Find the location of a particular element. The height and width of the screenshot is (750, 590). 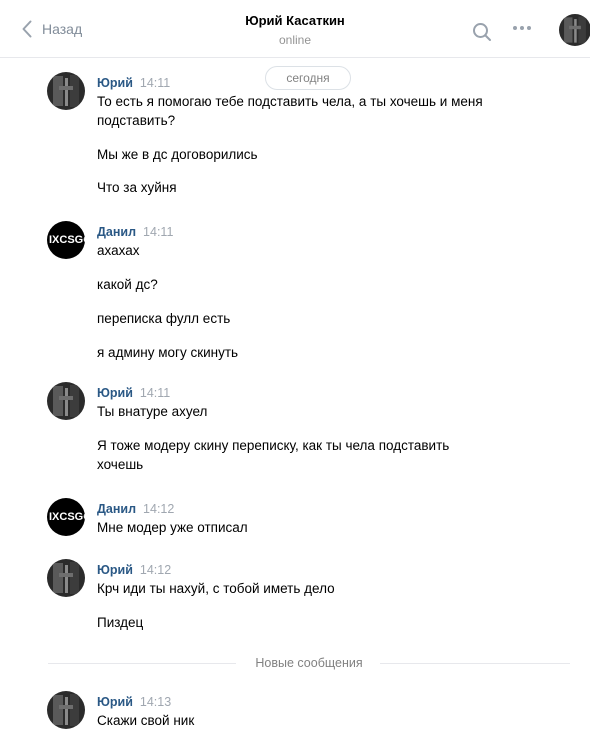

date-divider: сегодня is located at coordinates (308, 78).